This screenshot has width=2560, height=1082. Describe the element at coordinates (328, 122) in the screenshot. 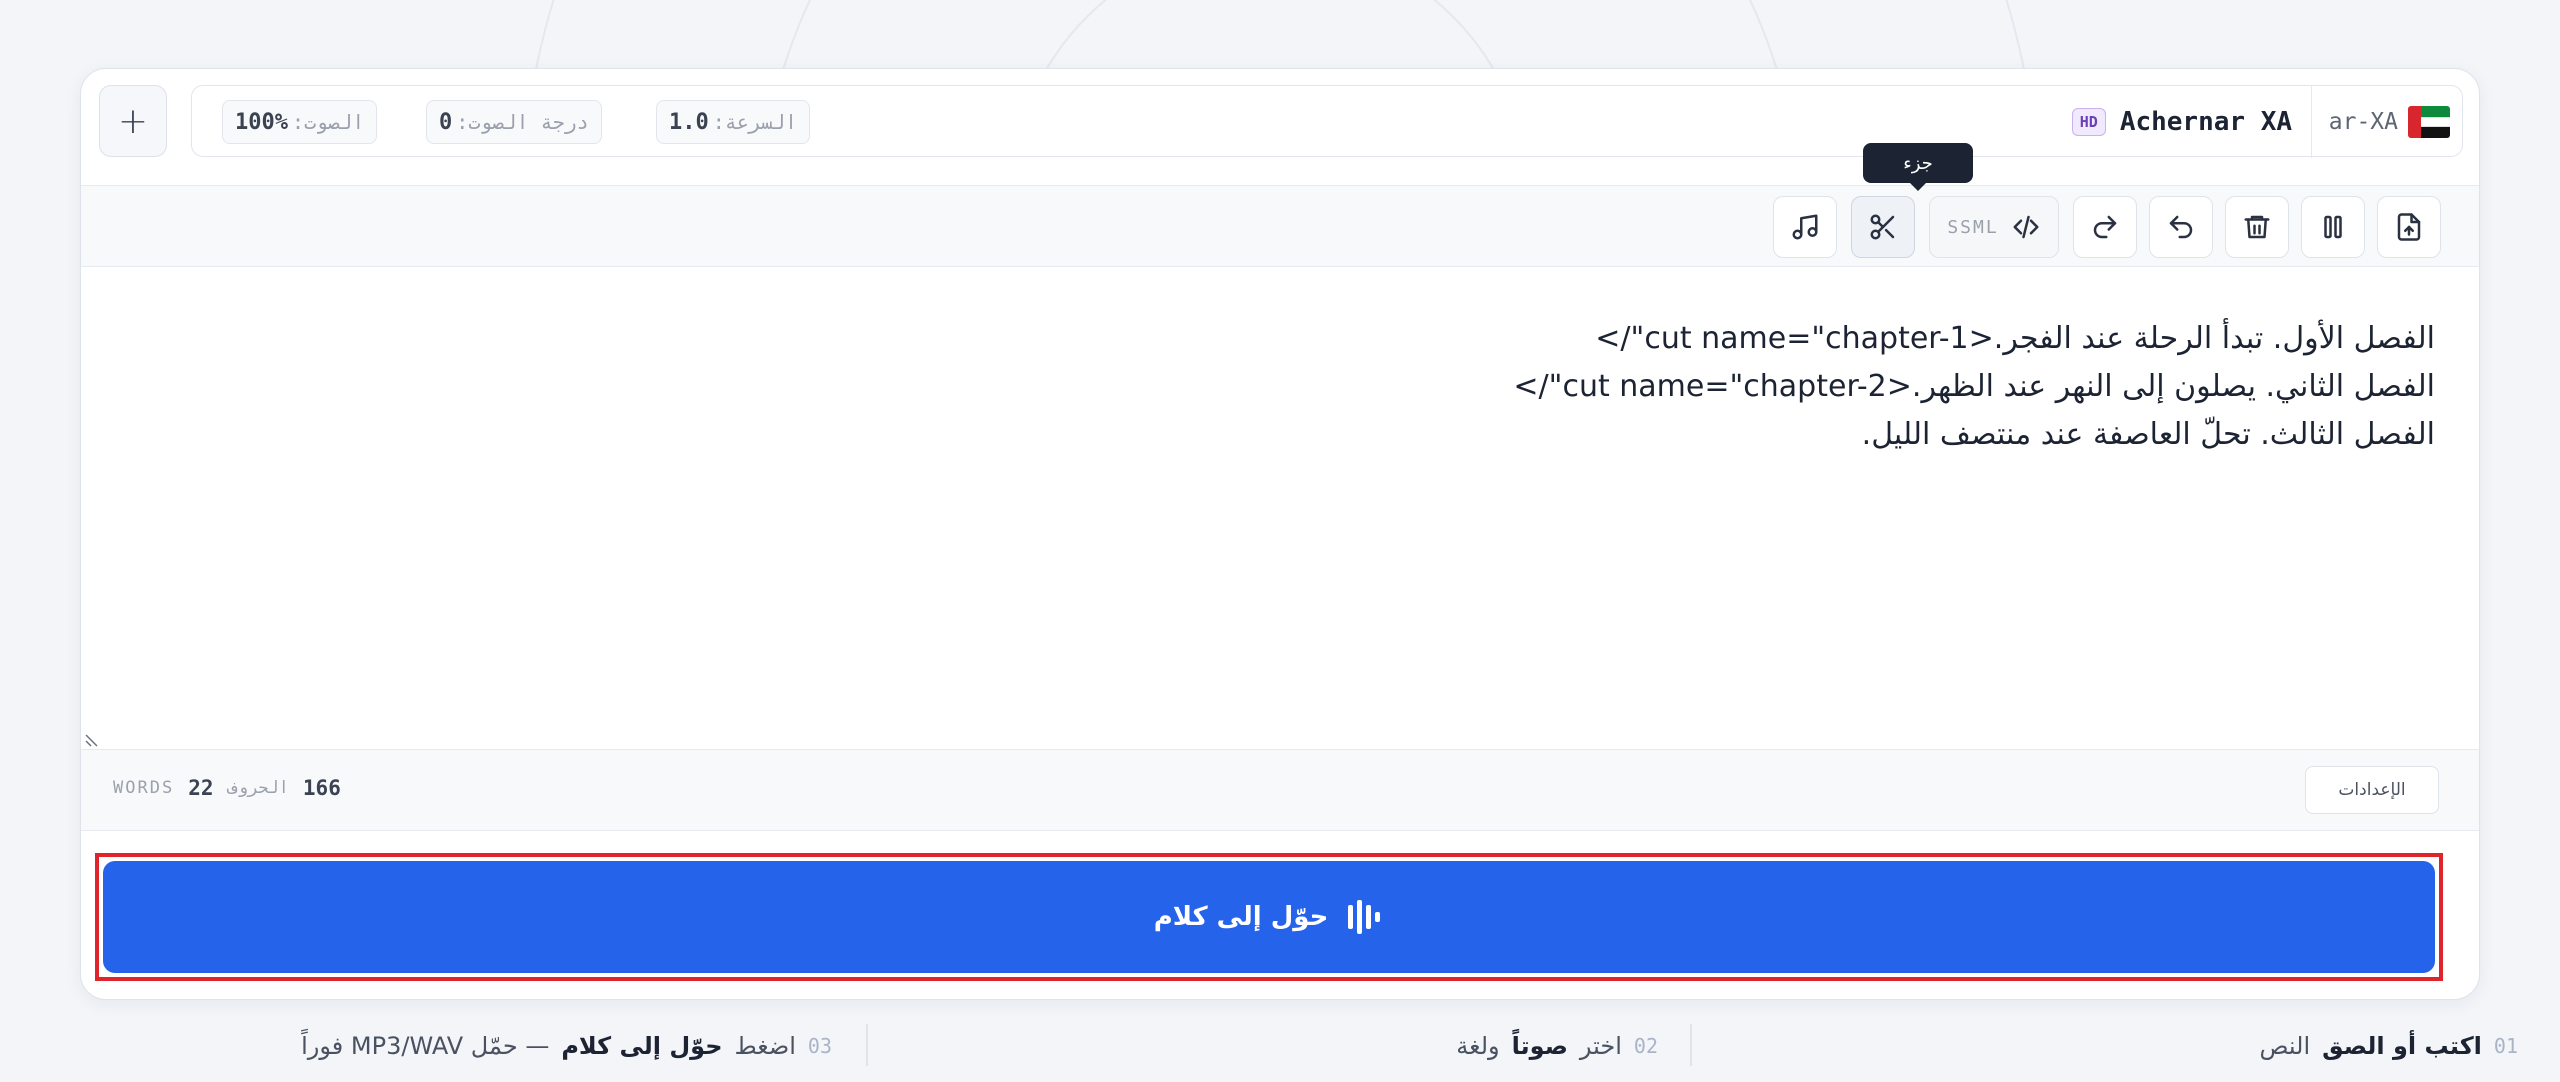

I see `volume-label: الصوت:` at that location.